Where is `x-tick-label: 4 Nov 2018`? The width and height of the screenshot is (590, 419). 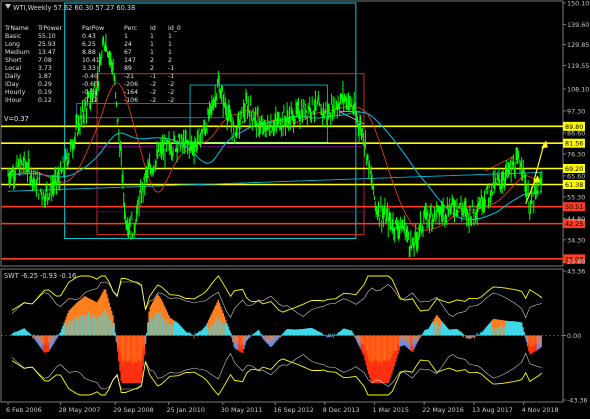 x-tick-label: 4 Nov 2018 is located at coordinates (540, 410).